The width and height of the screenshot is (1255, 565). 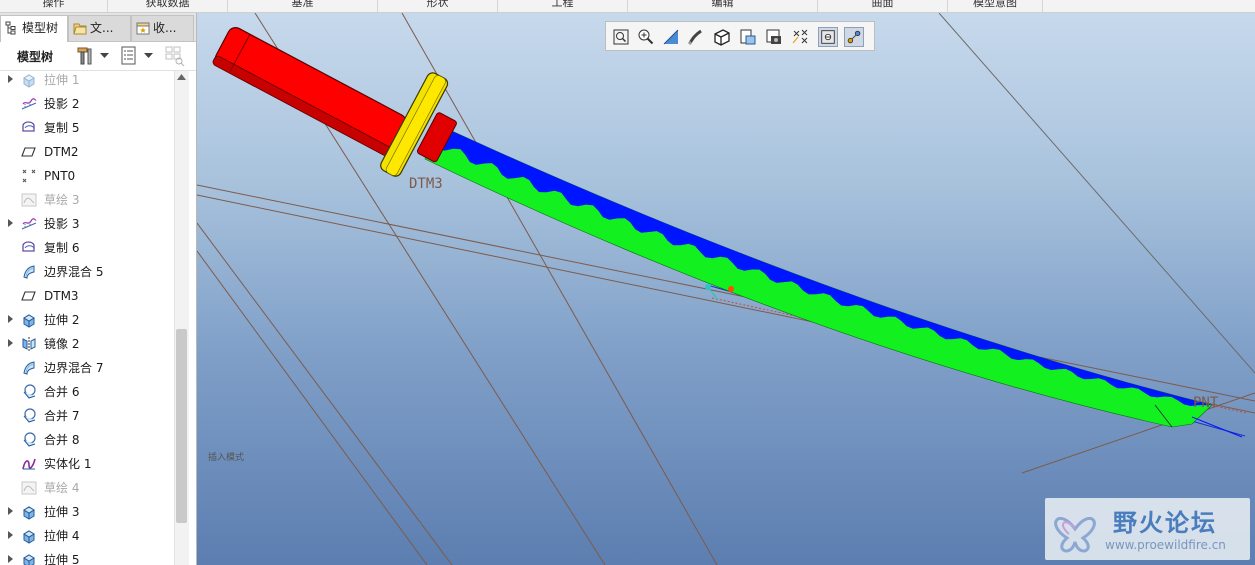 What do you see at coordinates (181, 426) in the screenshot?
I see `scrollbar-thumb` at bounding box center [181, 426].